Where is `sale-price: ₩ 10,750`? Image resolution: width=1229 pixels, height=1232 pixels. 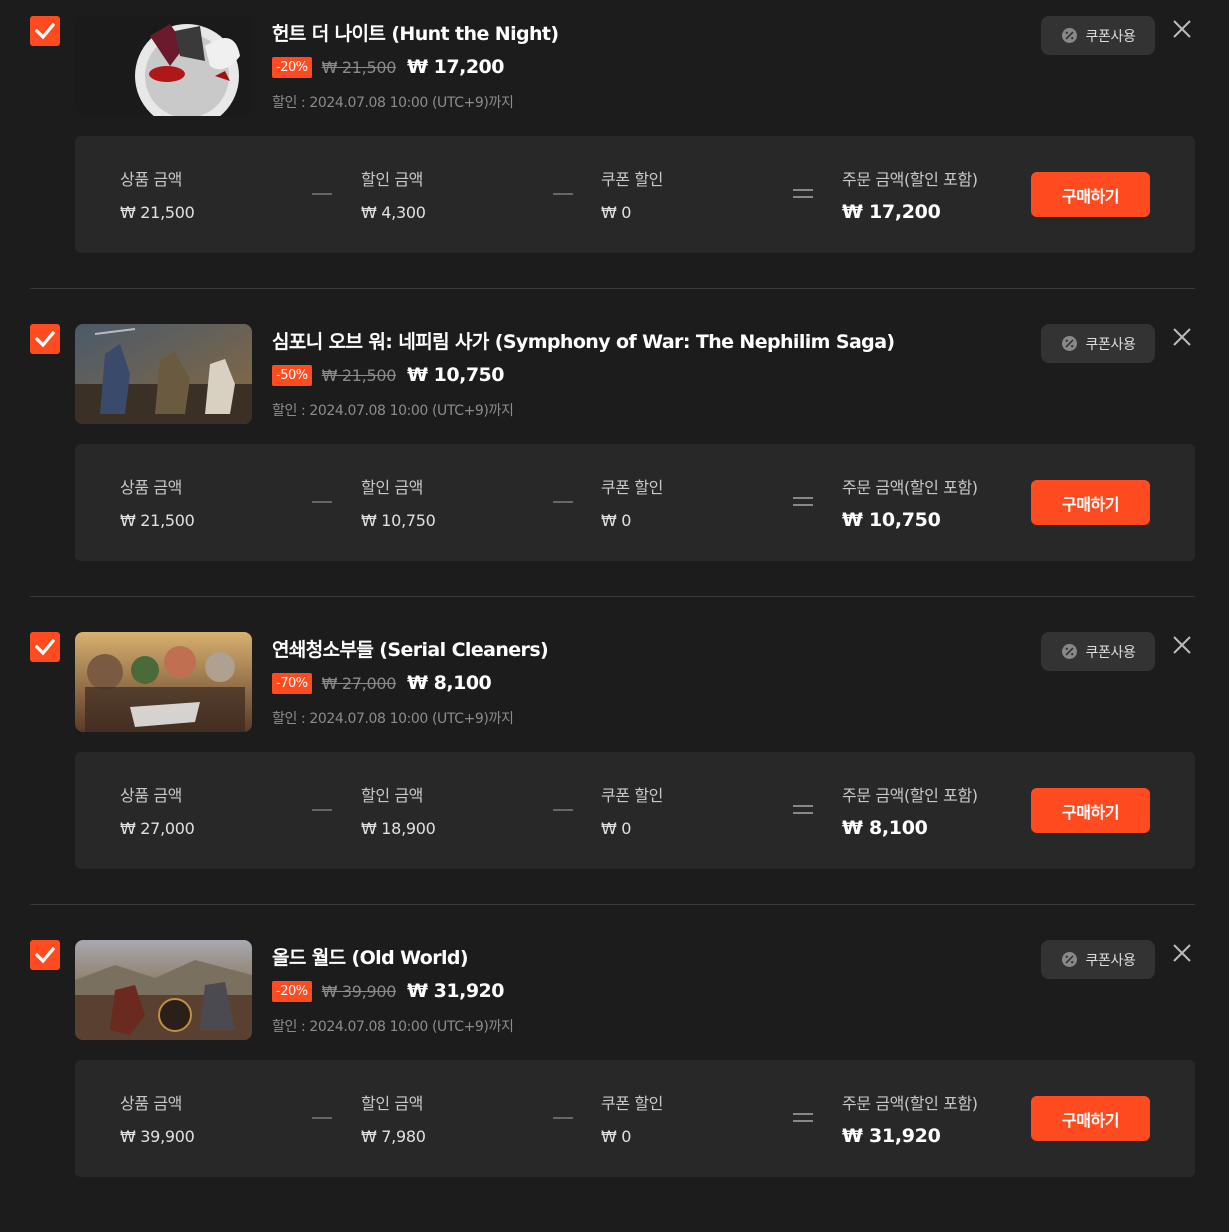
sale-price: ₩ 10,750 is located at coordinates (455, 375).